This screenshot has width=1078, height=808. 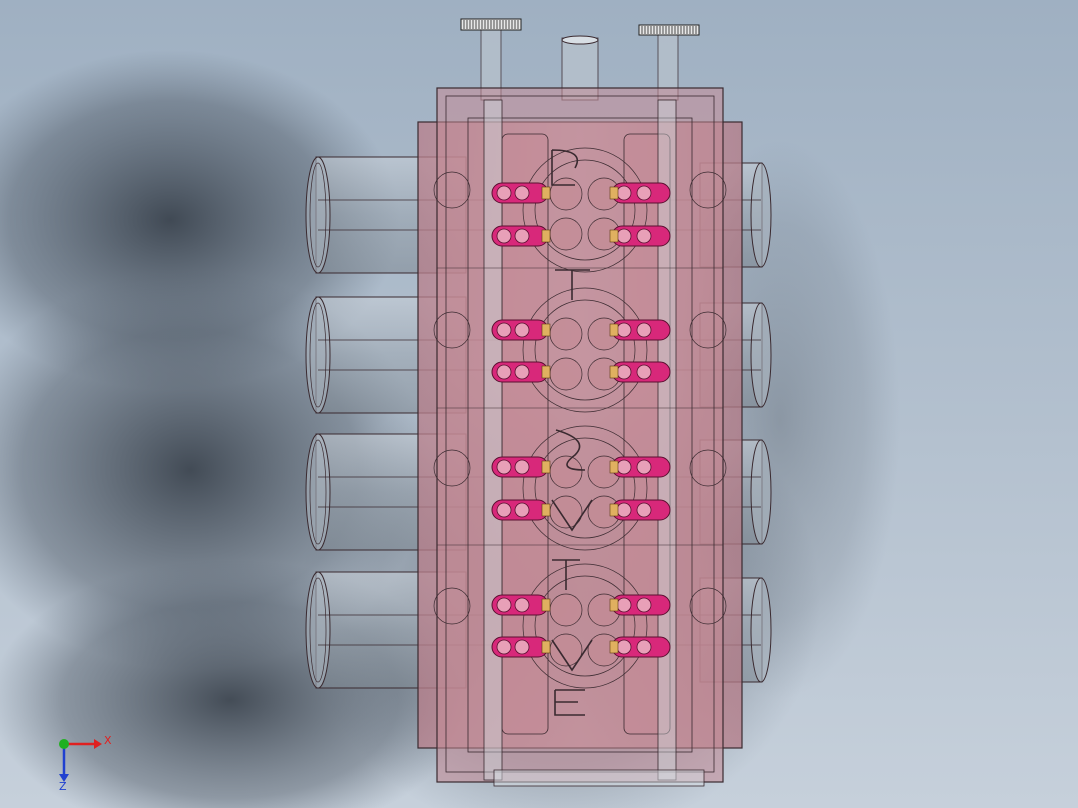 What do you see at coordinates (63, 786) in the screenshot?
I see `z-axis-label: Z` at bounding box center [63, 786].